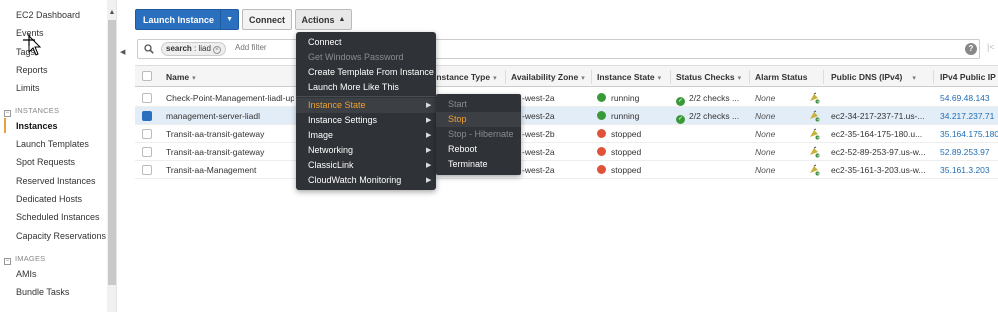 The width and height of the screenshot is (998, 312). Describe the element at coordinates (32, 70) in the screenshot. I see `sidebar-item-reports: Reports` at that location.